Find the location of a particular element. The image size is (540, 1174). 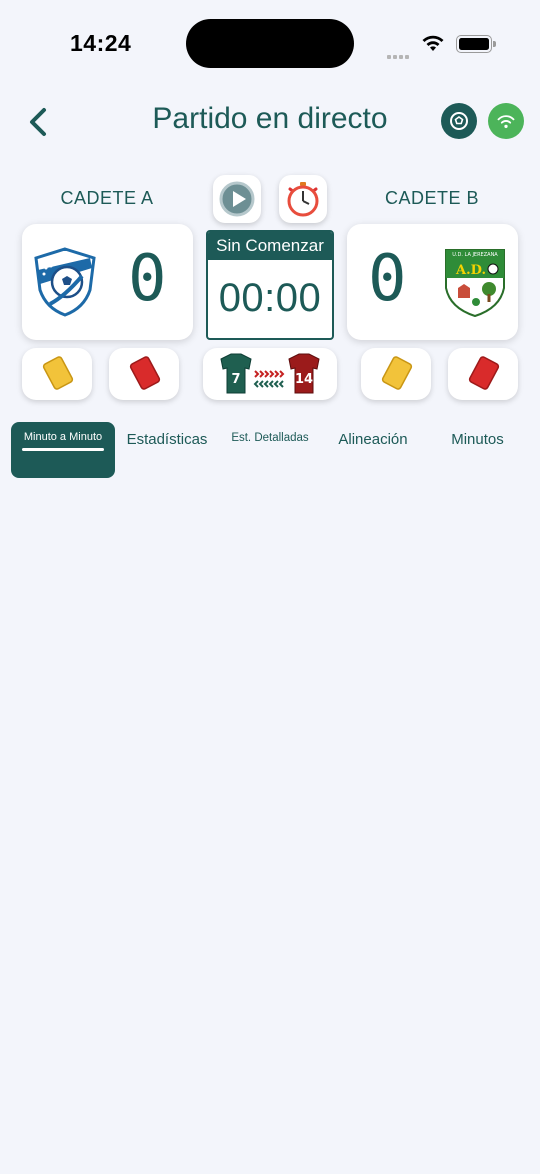

substitution-button: 7 14 is located at coordinates (270, 374).